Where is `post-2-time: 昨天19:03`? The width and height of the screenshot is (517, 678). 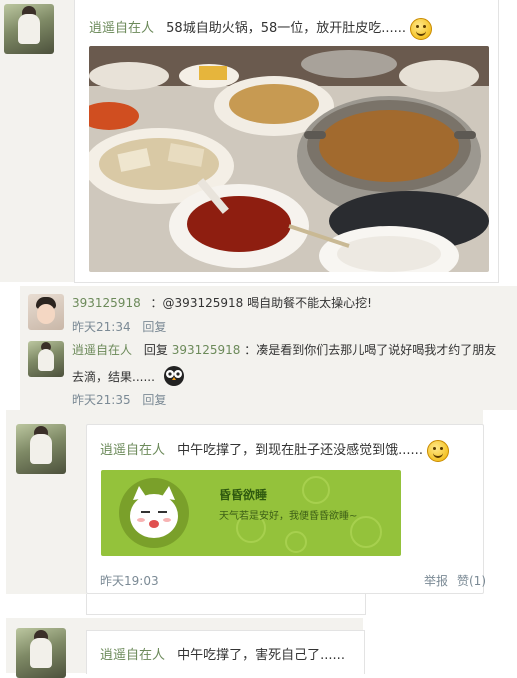 post-2-time: 昨天19:03 is located at coordinates (129, 581).